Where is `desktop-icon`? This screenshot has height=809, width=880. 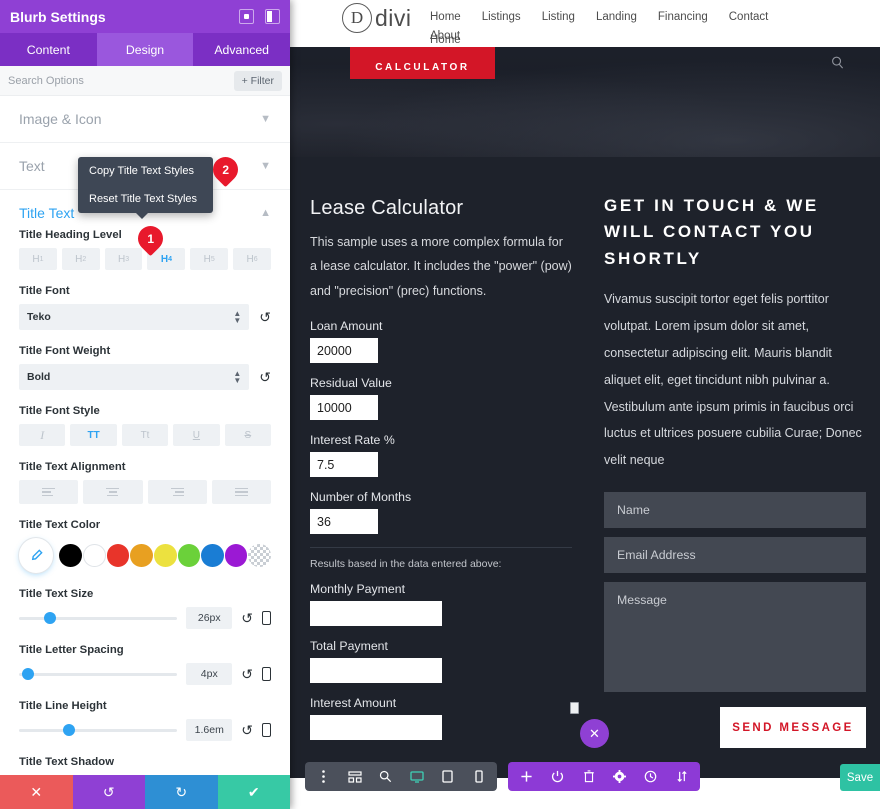 desktop-icon is located at coordinates (416, 776).